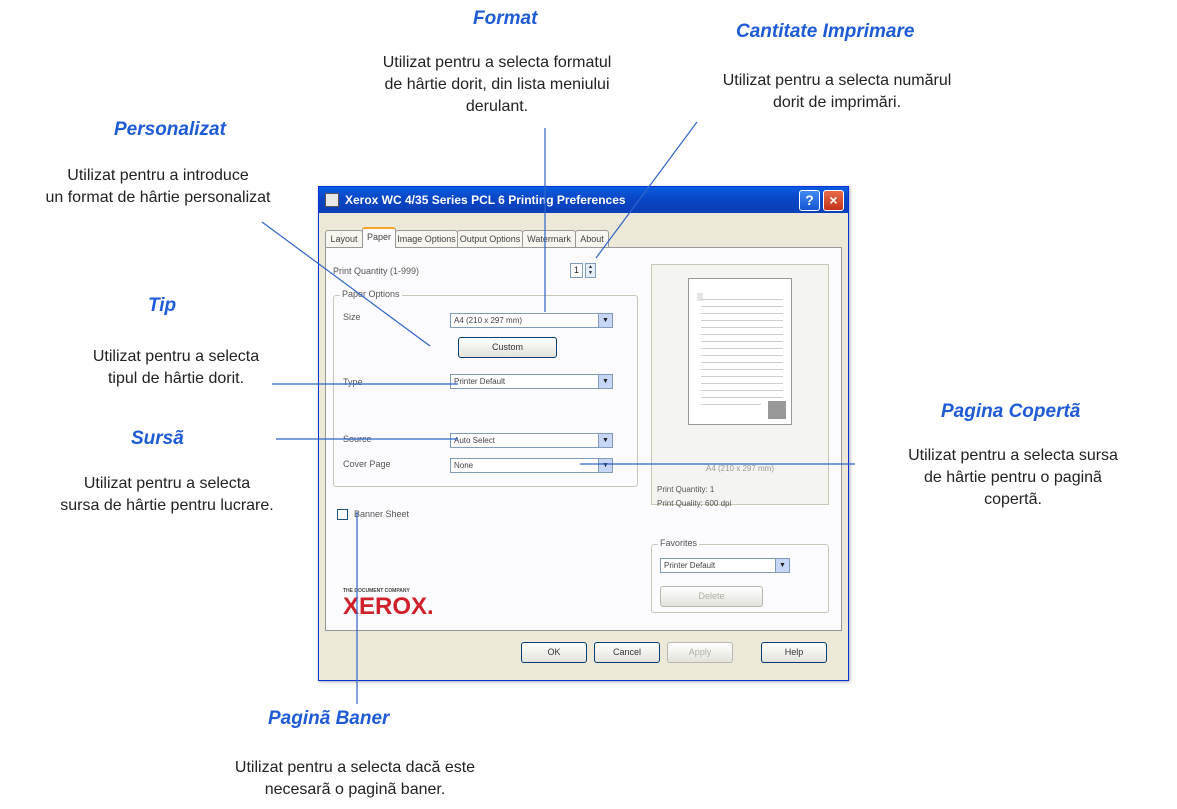 This screenshot has height=809, width=1177. What do you see at coordinates (353, 382) in the screenshot?
I see `type-label: Type` at bounding box center [353, 382].